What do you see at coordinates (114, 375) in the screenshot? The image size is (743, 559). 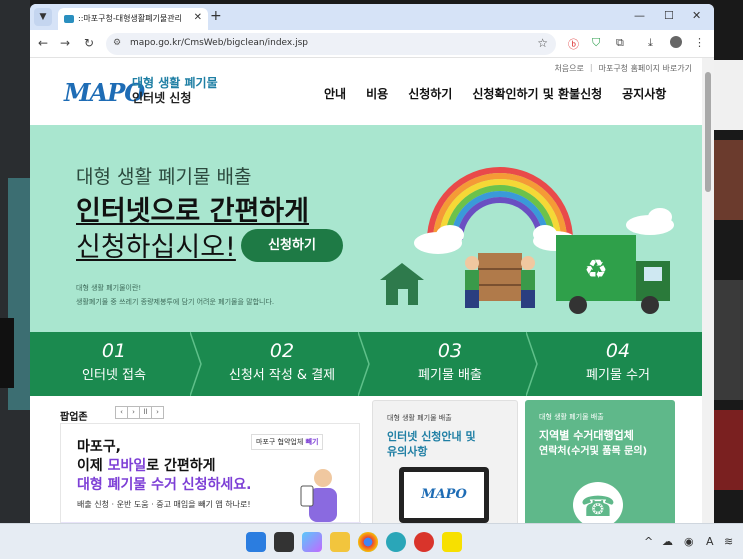 I see `step-label: 인터넷 접속` at bounding box center [114, 375].